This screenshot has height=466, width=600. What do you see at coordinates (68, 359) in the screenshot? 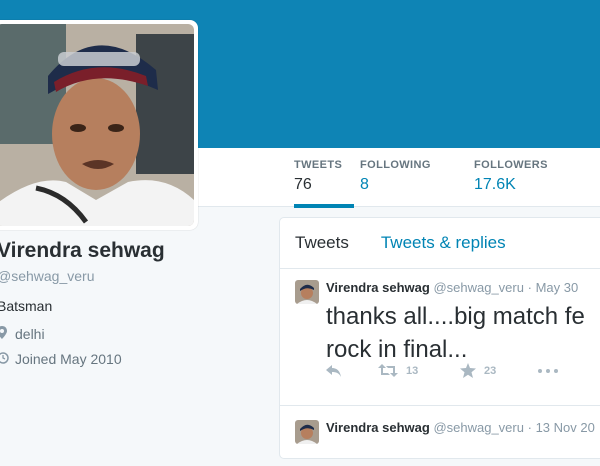
I see `profile-joined-text: Joined May 2010` at bounding box center [68, 359].